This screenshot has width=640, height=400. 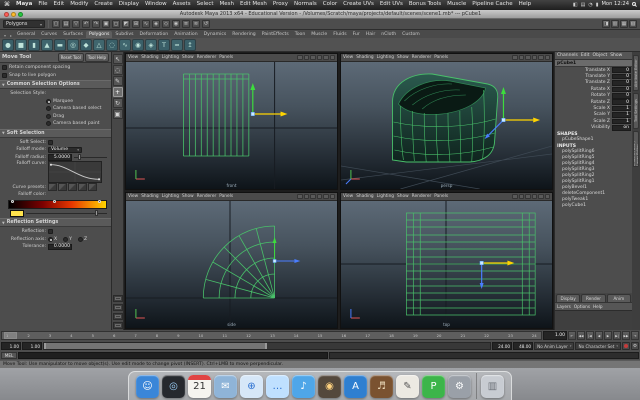 I want to click on auto-keyframe-button, so click(x=626, y=346).